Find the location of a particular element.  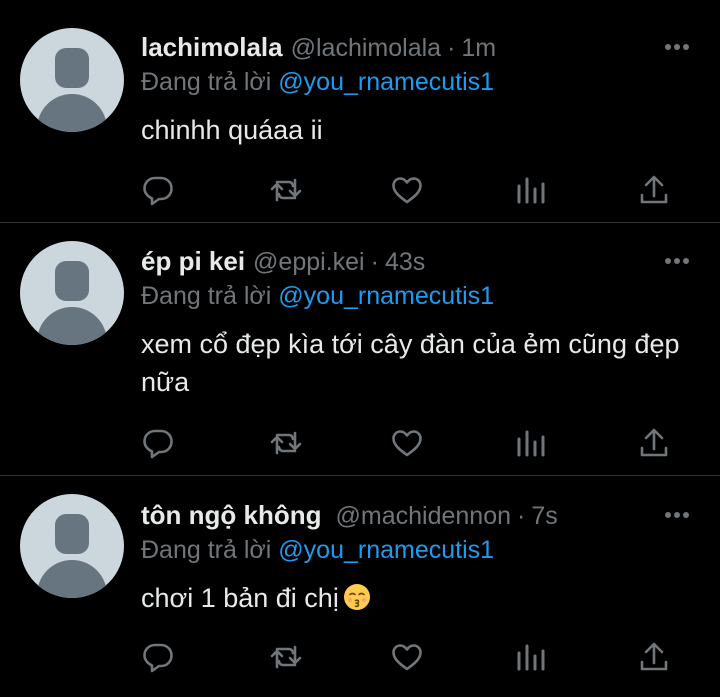

user-handle: @eppi.kei is located at coordinates (309, 262).